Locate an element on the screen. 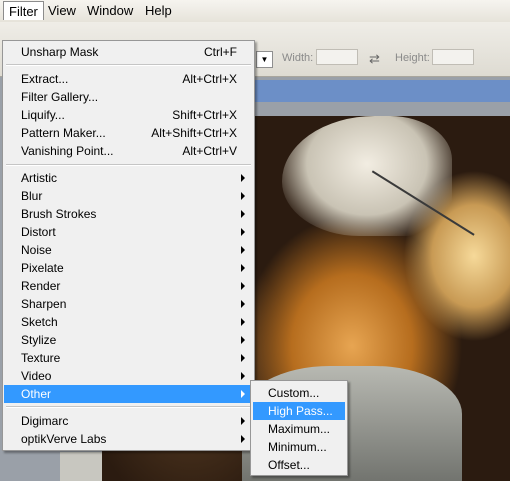 The width and height of the screenshot is (510, 481). menu-item-digimarc: Digimarc is located at coordinates (128, 421).